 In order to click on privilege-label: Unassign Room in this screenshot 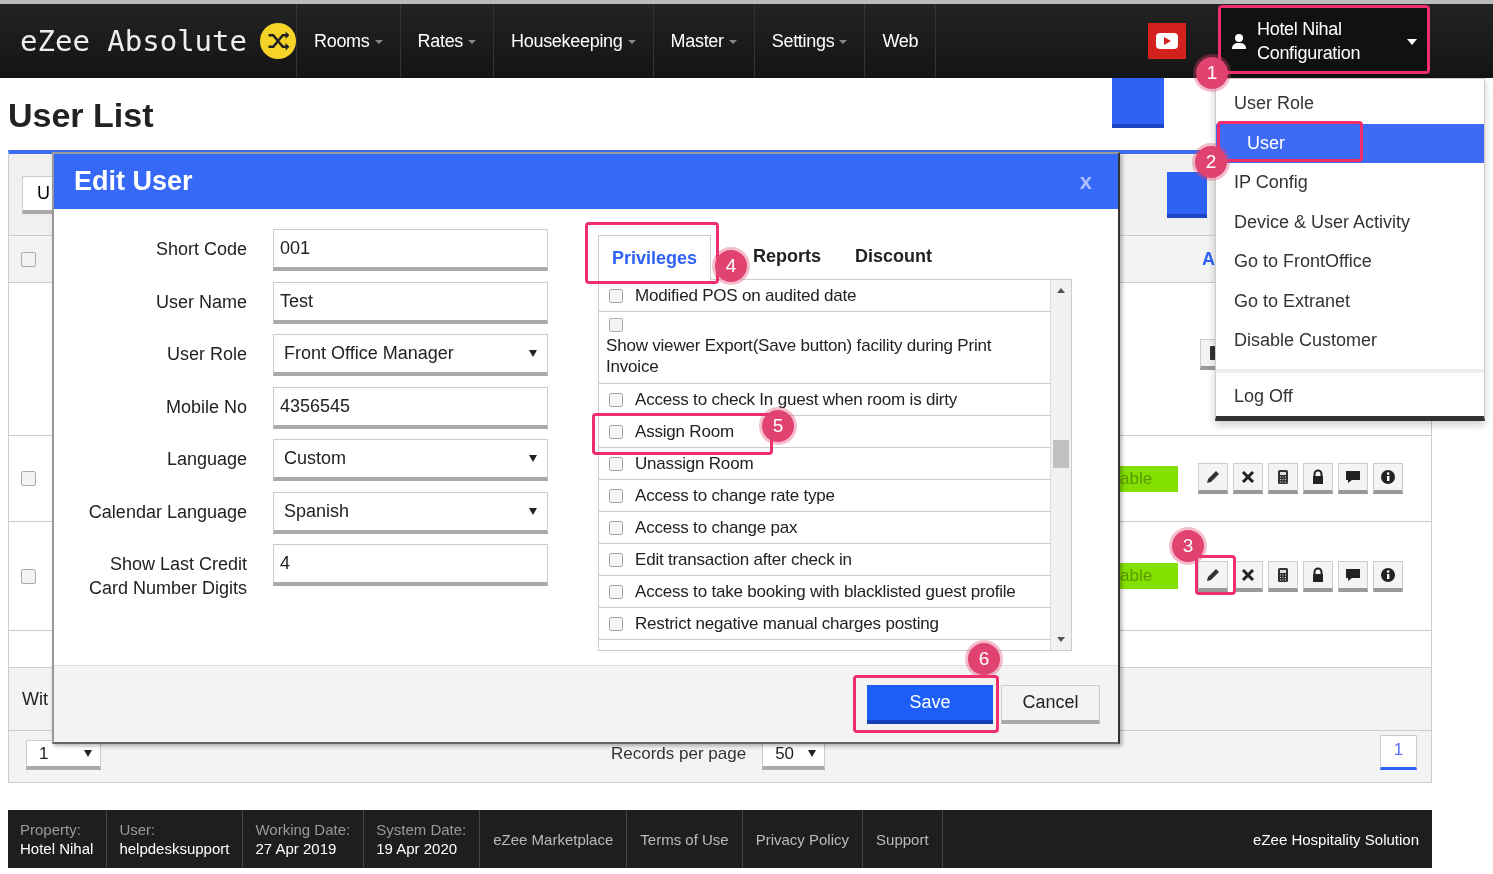, I will do `click(694, 463)`.